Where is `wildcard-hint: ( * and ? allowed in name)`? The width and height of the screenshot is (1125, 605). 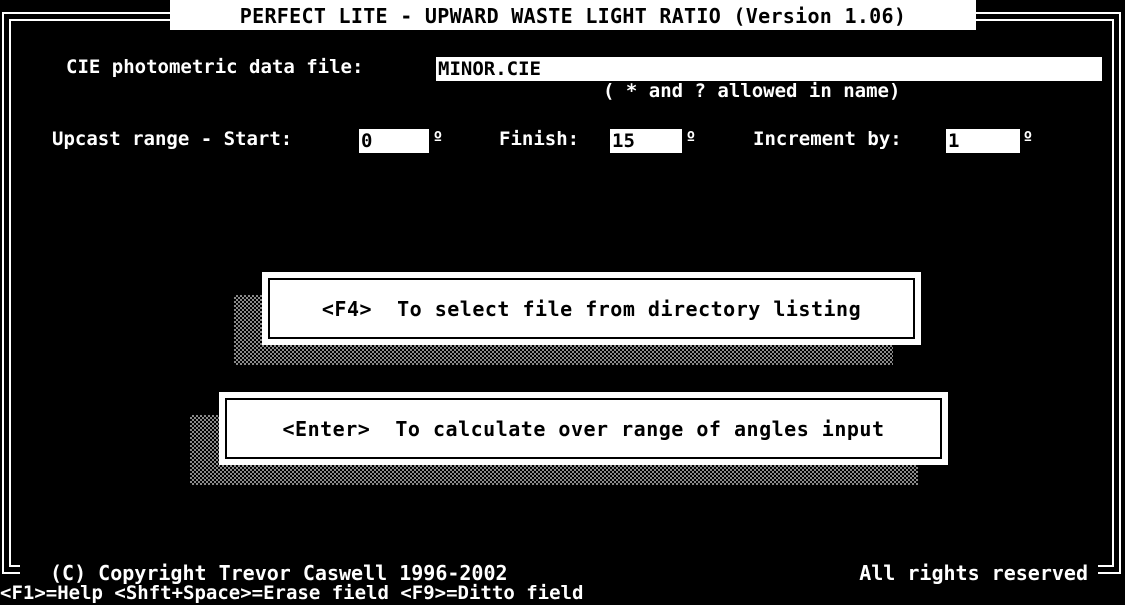
wildcard-hint: ( * and ? allowed in name) is located at coordinates (752, 91).